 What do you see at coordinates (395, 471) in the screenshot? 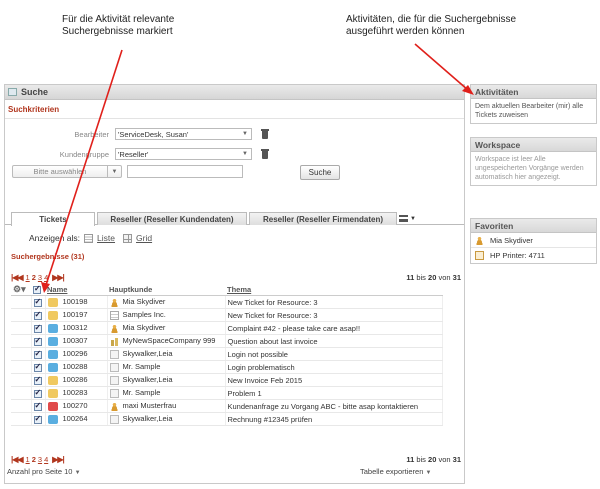
I see `export-control: Tabelle exportieren ▼` at bounding box center [395, 471].